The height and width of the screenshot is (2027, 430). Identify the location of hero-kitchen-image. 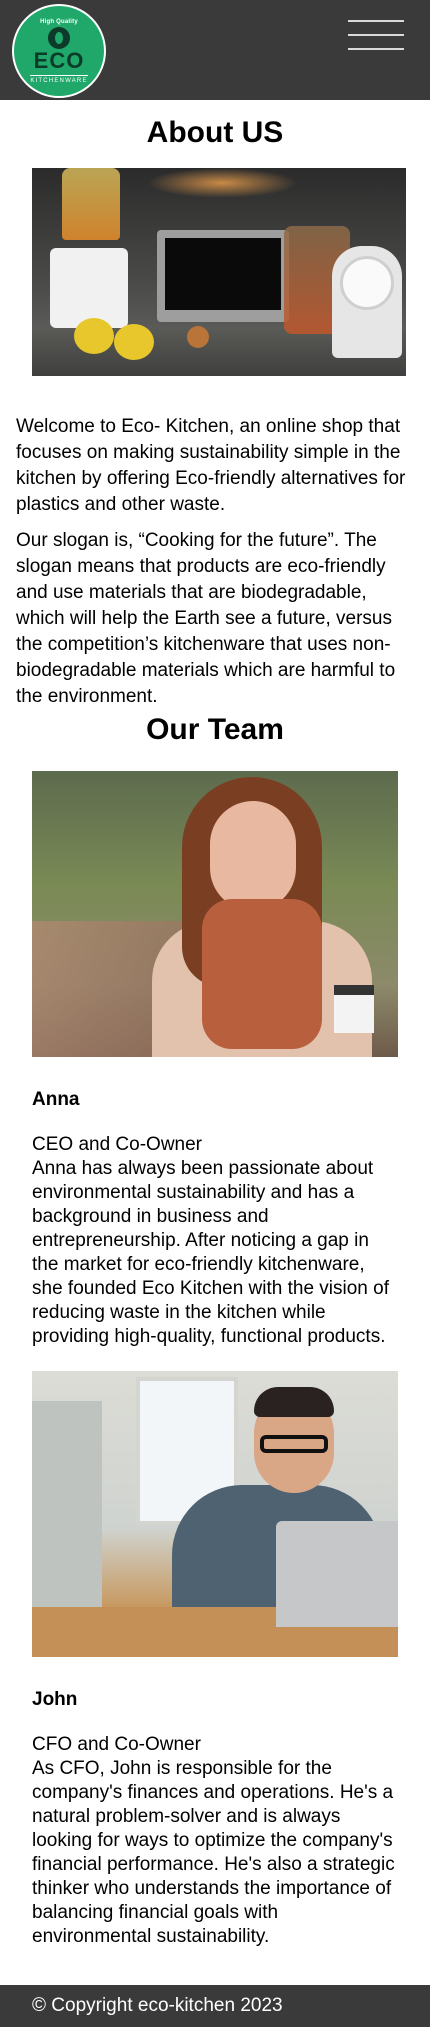
(219, 272).